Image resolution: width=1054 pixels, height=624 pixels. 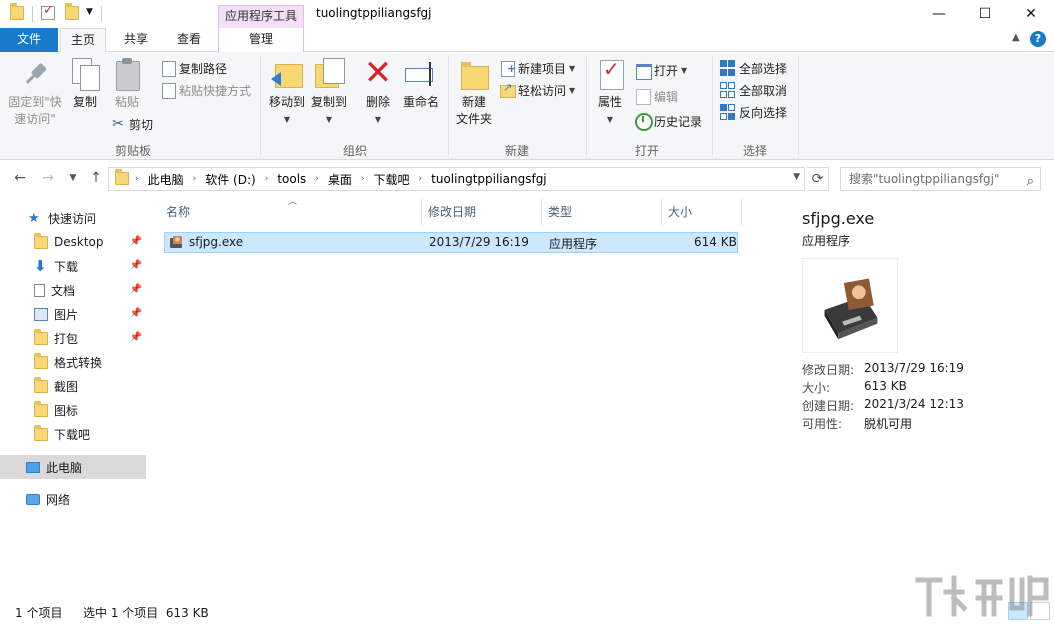 I want to click on edit-button: 编辑, so click(x=656, y=96).